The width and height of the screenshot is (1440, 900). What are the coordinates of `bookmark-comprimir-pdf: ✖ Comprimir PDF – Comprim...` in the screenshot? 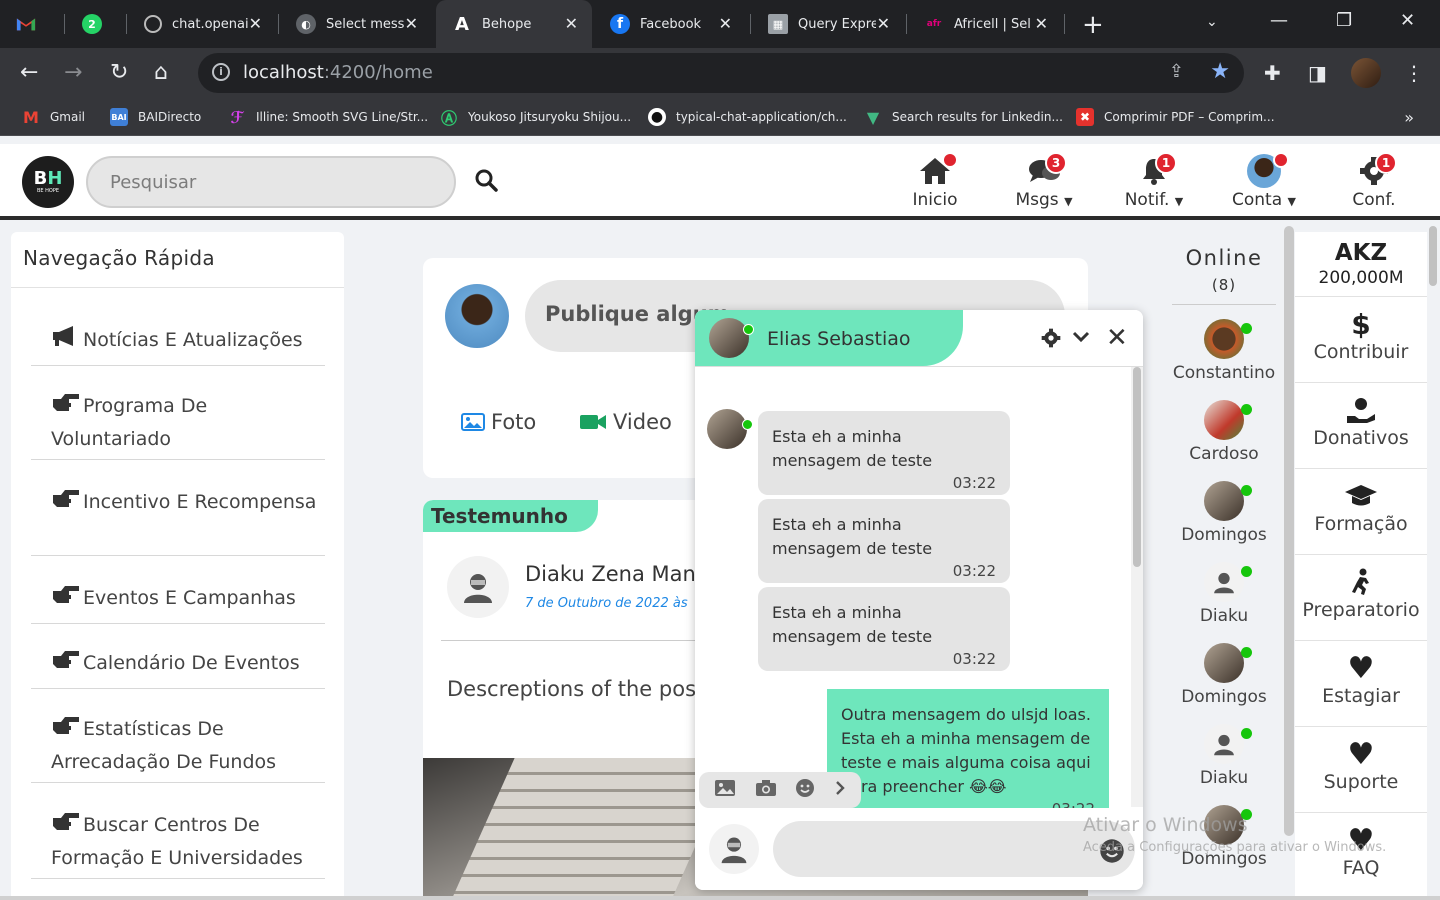 It's located at (1175, 117).